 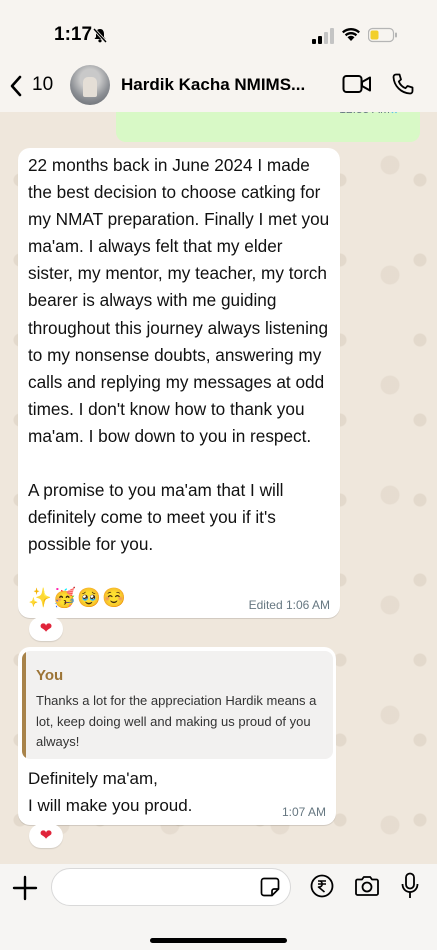 What do you see at coordinates (357, 84) in the screenshot?
I see `video-call-icon` at bounding box center [357, 84].